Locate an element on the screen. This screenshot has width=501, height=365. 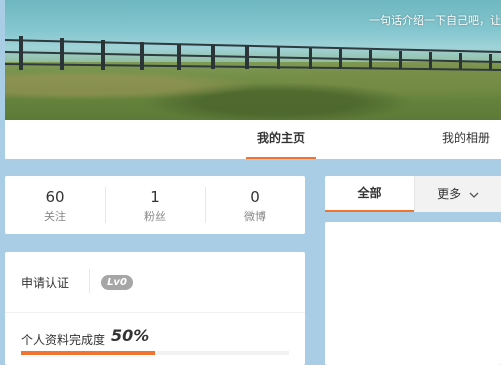
profile-nav: 我的主页 我的相册 is located at coordinates (253, 139).